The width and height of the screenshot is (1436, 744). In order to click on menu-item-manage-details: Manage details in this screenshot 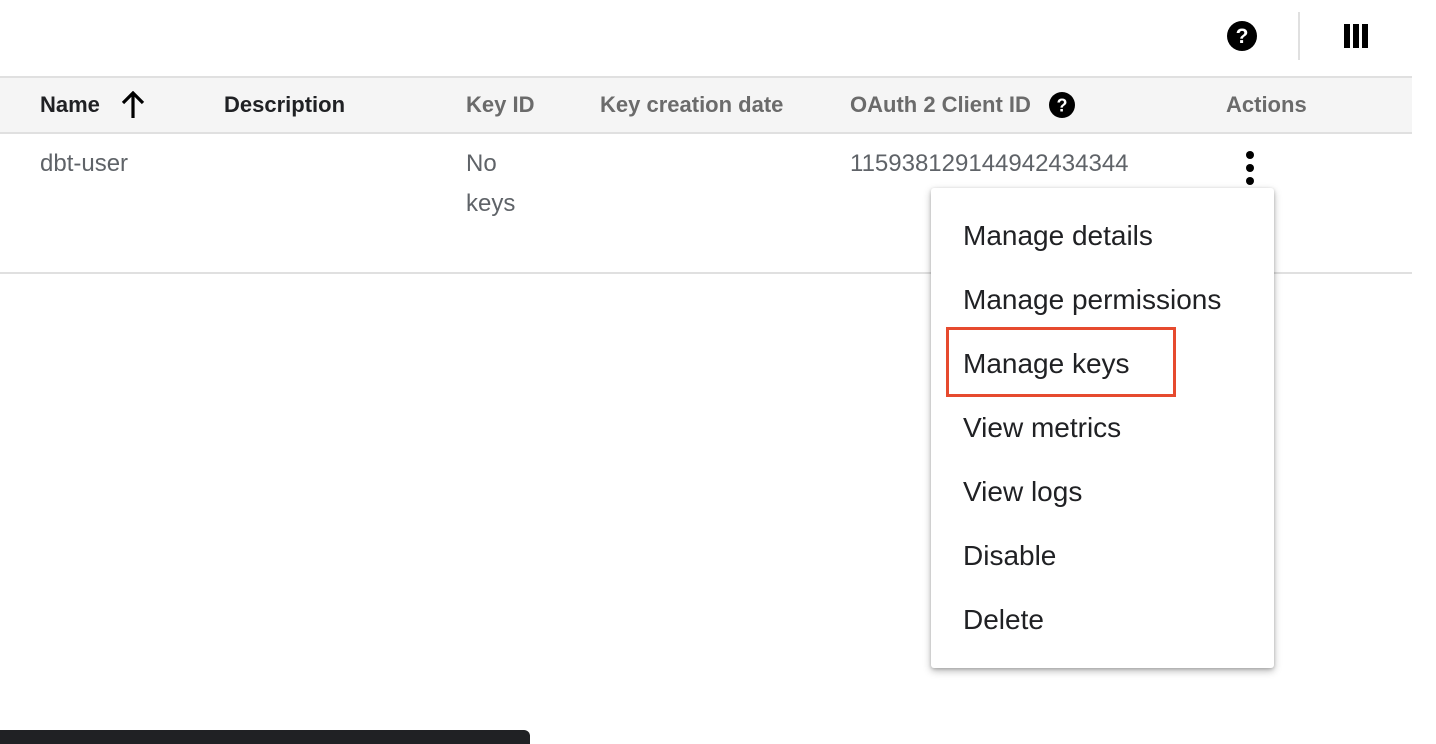, I will do `click(1058, 236)`.